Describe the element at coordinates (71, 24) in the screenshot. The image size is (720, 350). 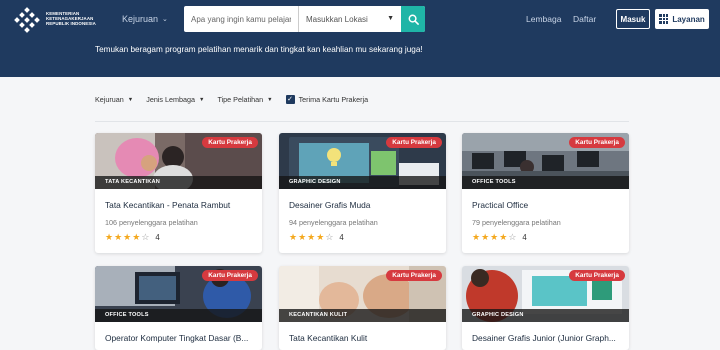
I see `logo-line: REPUBLIK INDONESIA` at that location.